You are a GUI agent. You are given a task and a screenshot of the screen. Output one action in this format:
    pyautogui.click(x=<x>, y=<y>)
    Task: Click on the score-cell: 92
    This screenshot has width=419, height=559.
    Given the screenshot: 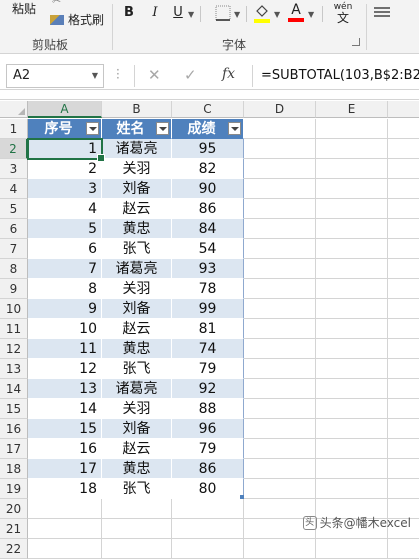 What is the action you would take?
    pyautogui.click(x=208, y=389)
    